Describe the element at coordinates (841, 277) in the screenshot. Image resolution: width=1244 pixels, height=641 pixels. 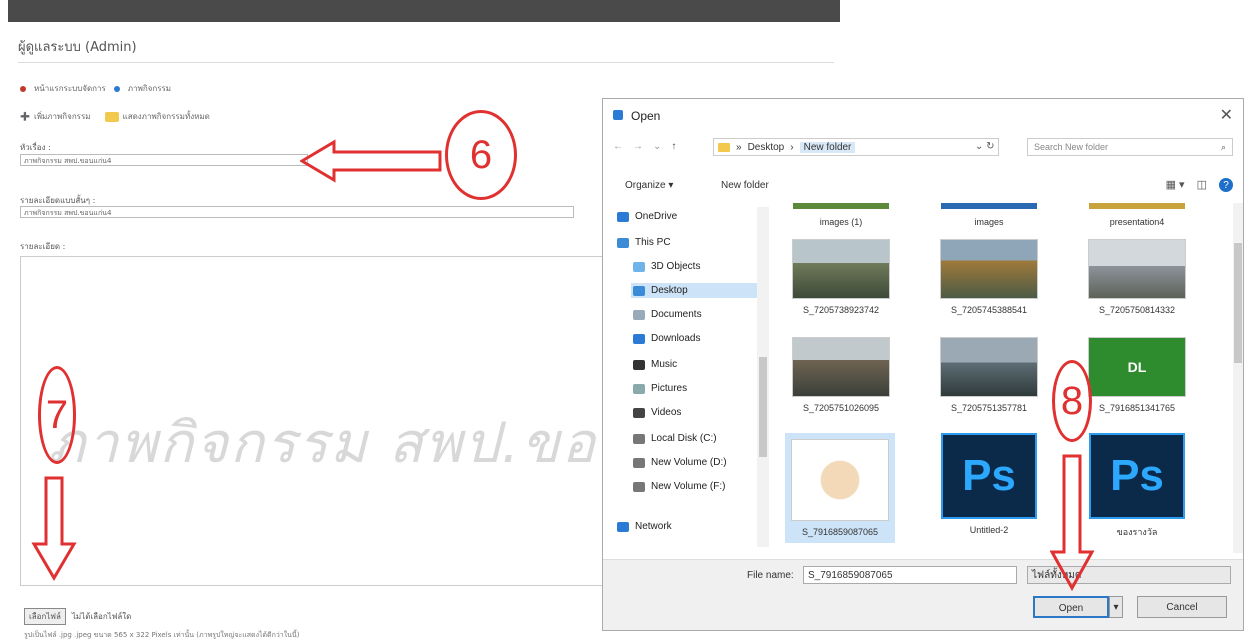
I see `file-item: S_7205738923742` at that location.